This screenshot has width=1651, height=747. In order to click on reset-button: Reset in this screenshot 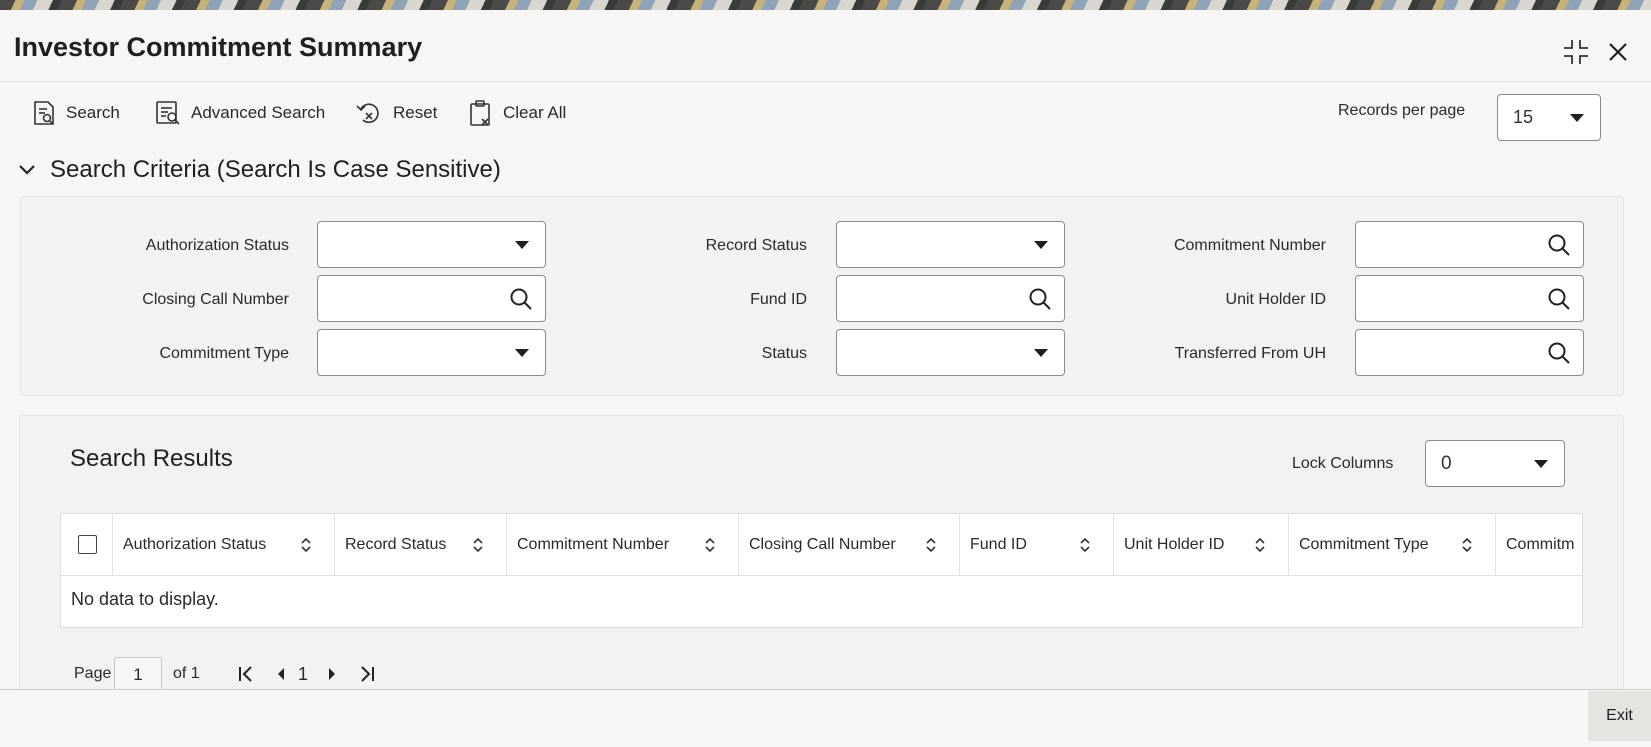, I will do `click(396, 113)`.